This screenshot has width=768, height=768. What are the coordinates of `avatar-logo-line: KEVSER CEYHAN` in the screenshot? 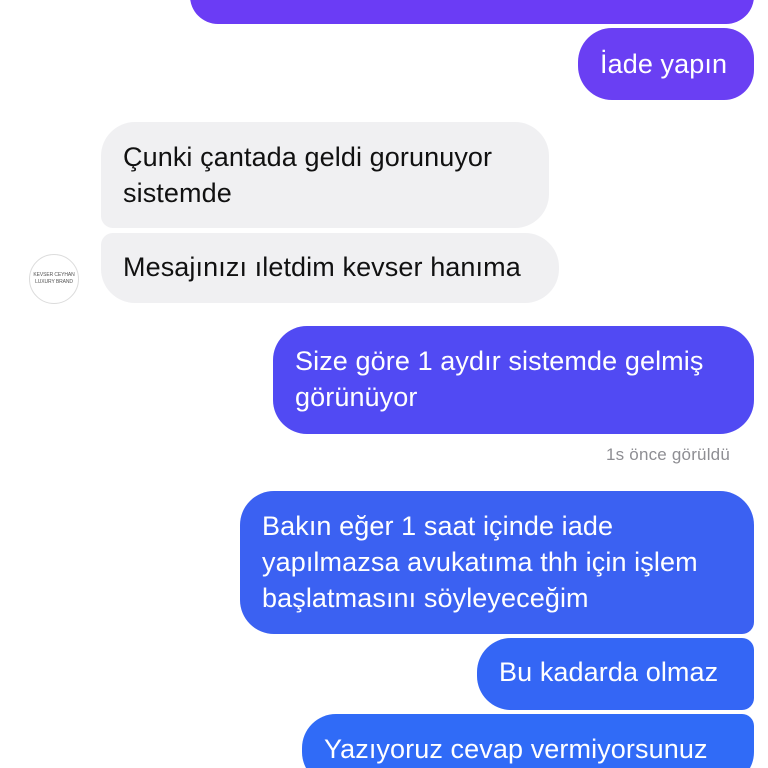 It's located at (54, 275).